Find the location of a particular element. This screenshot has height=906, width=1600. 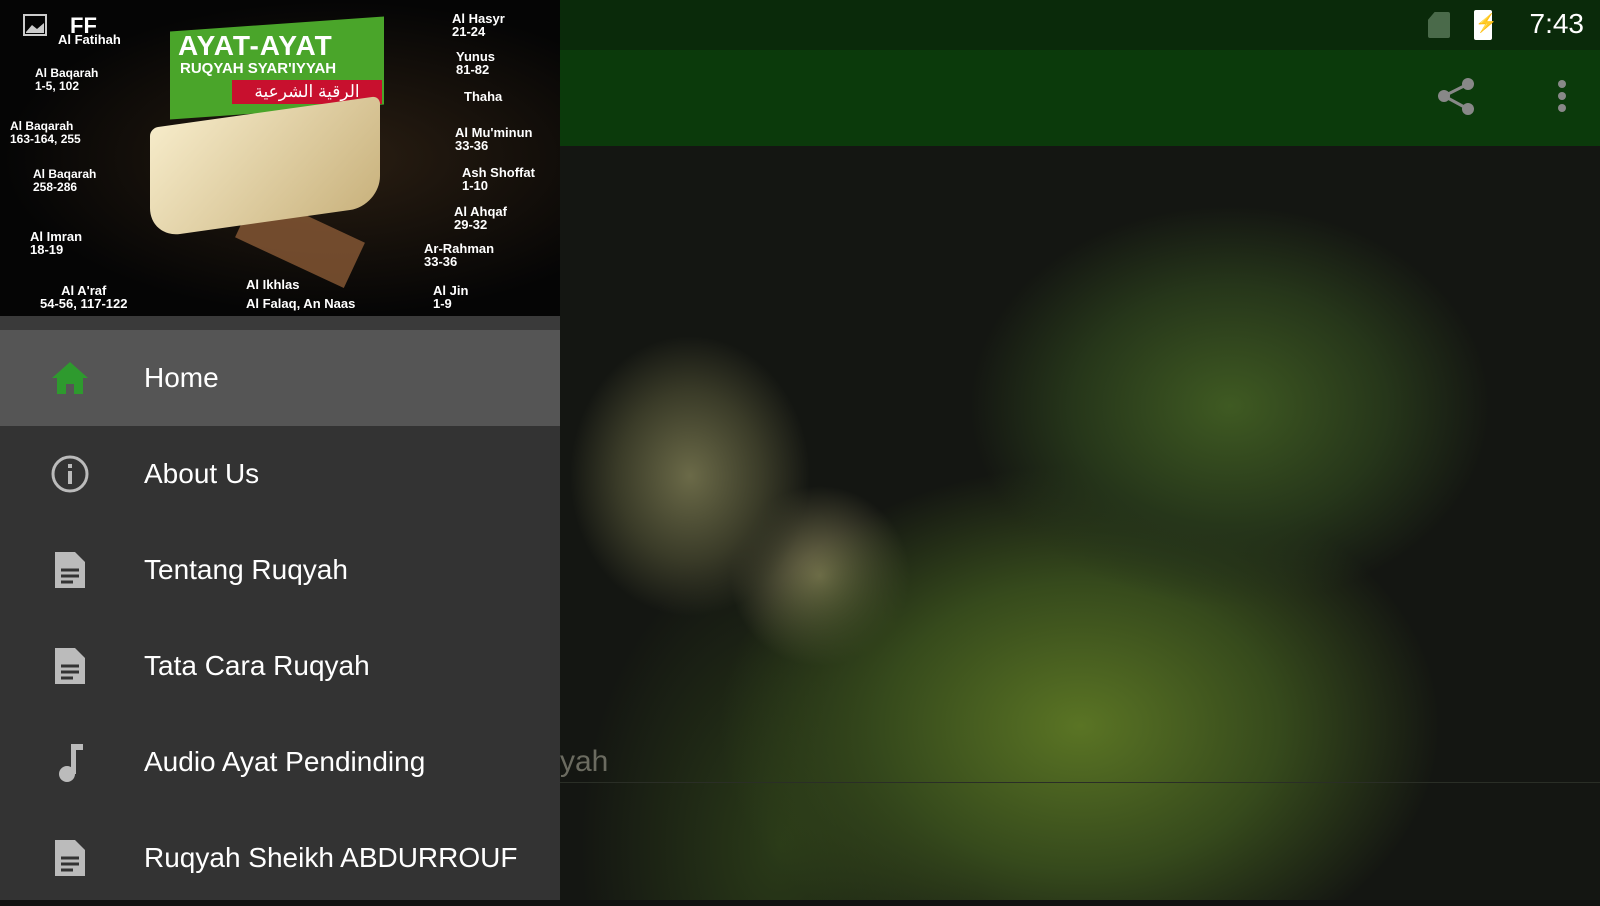

drawer-item-home: Home is located at coordinates (280, 378).